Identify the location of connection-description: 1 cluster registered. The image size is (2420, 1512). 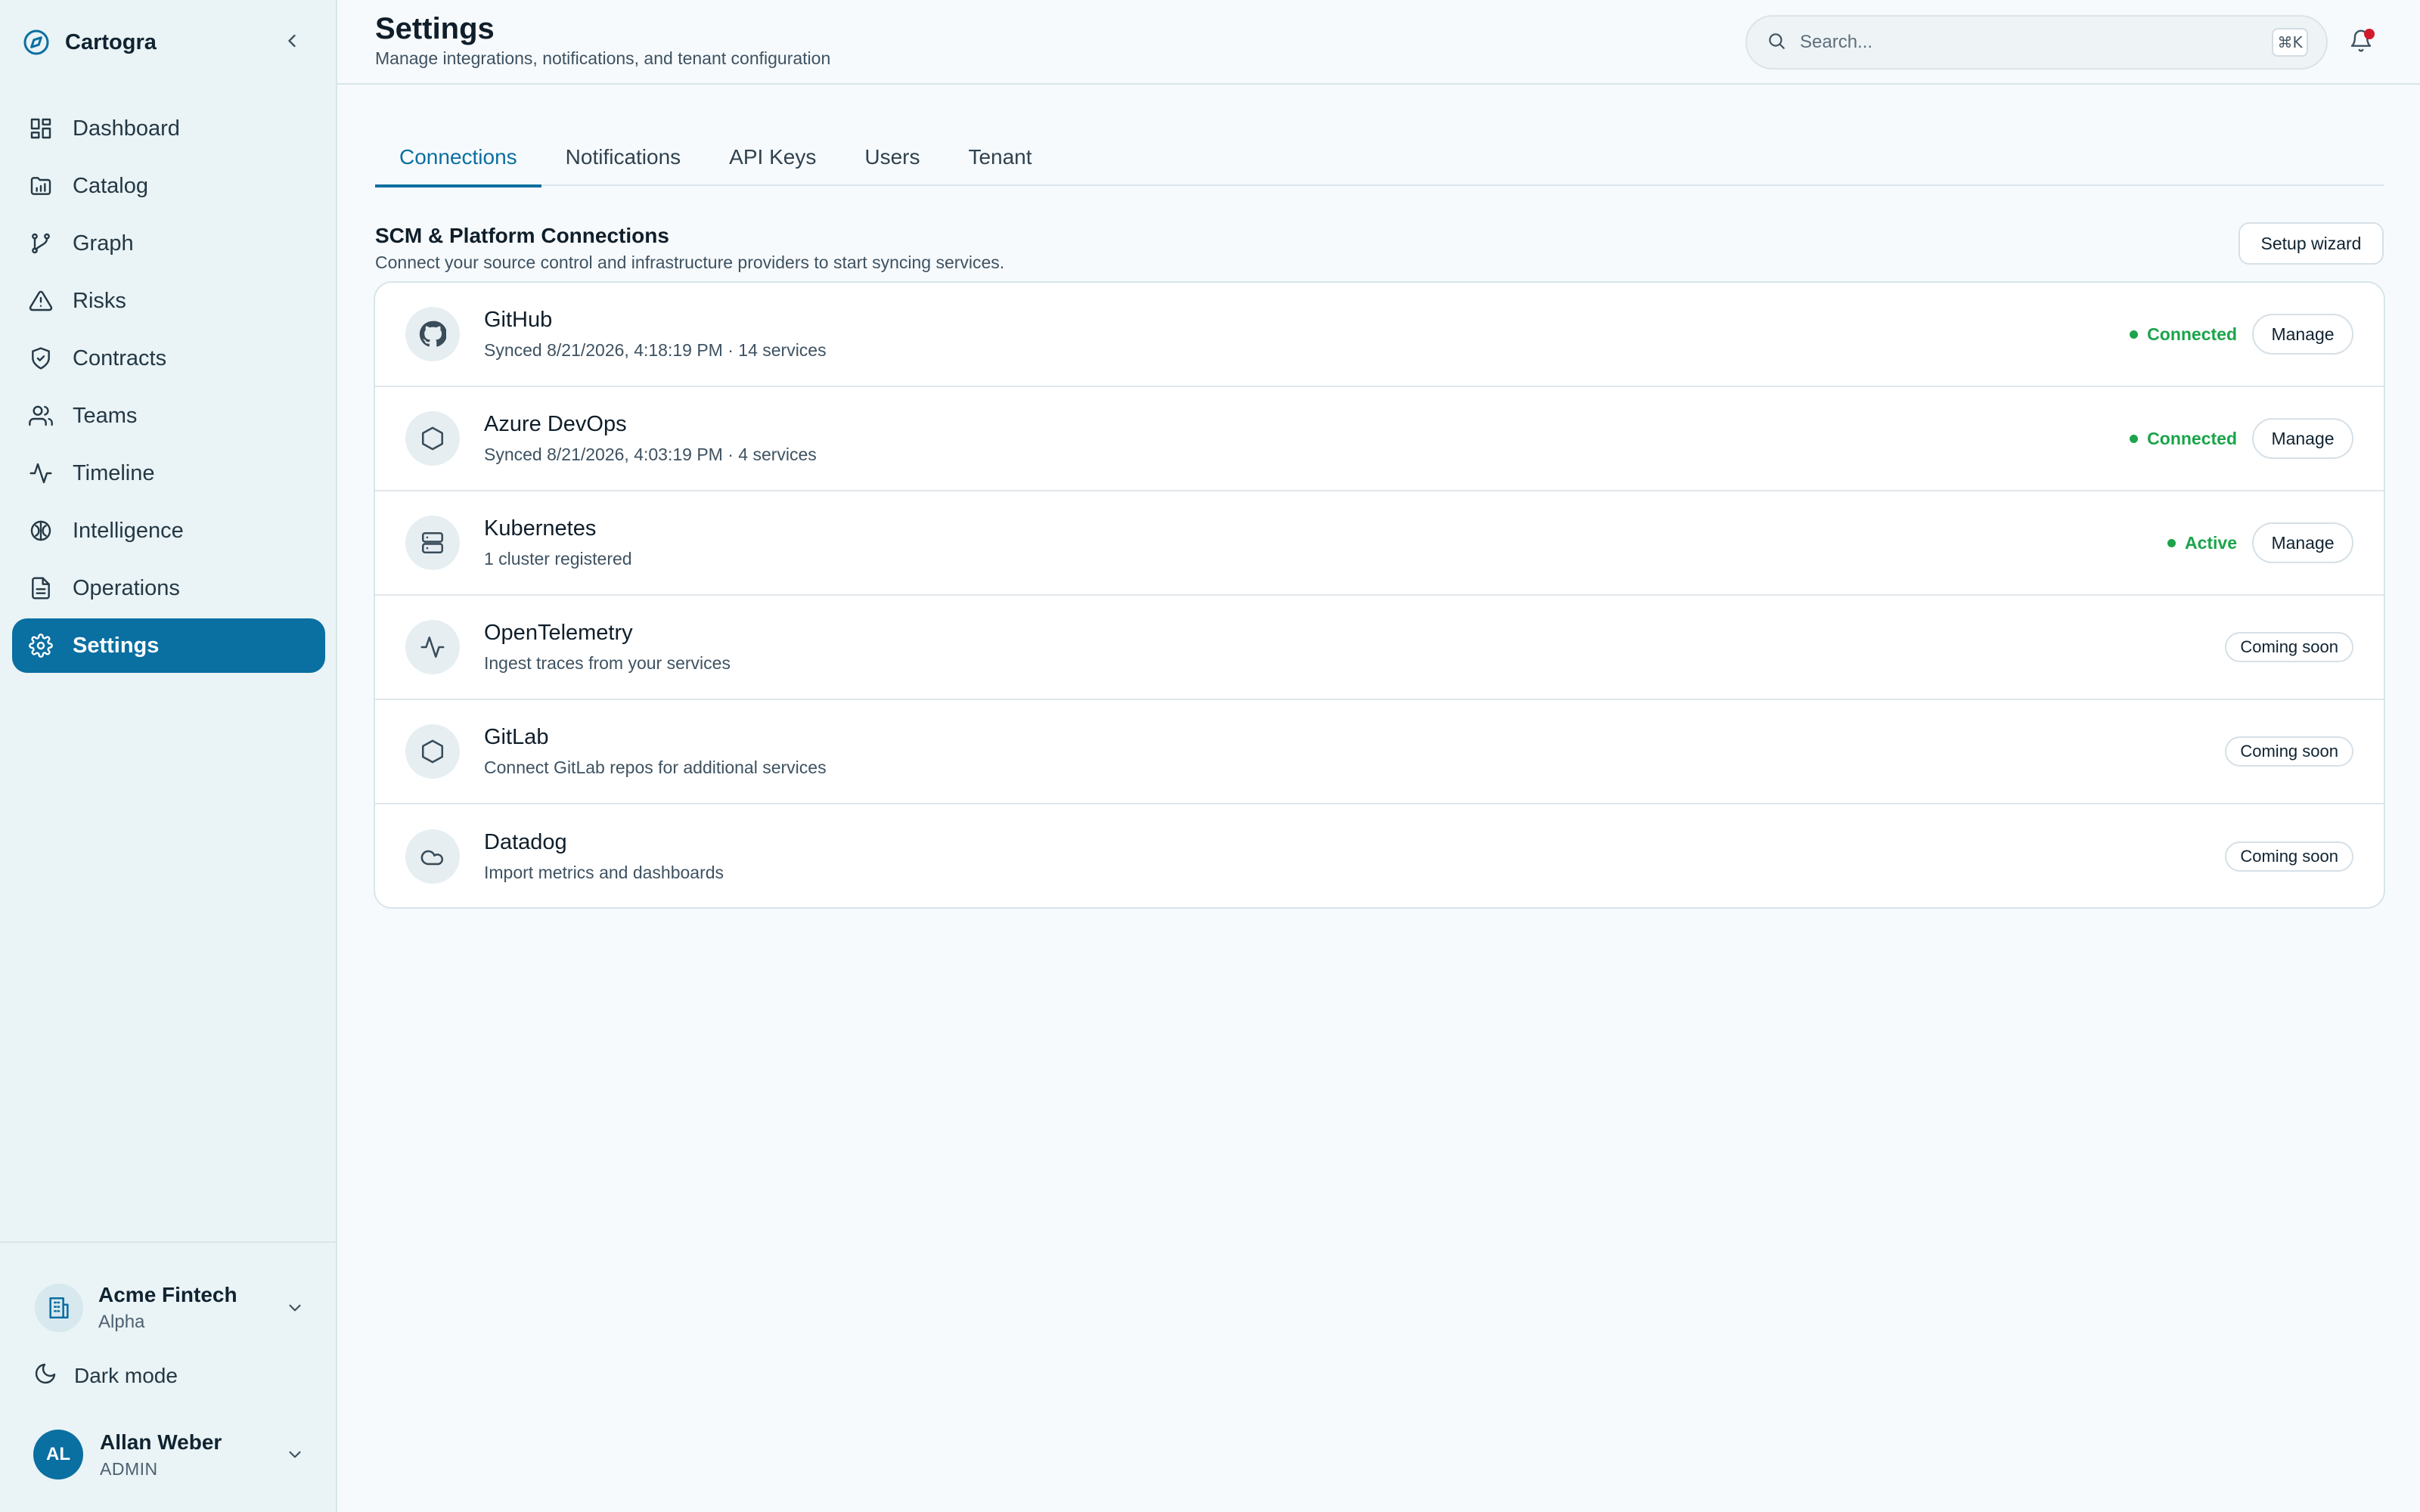
(558, 559).